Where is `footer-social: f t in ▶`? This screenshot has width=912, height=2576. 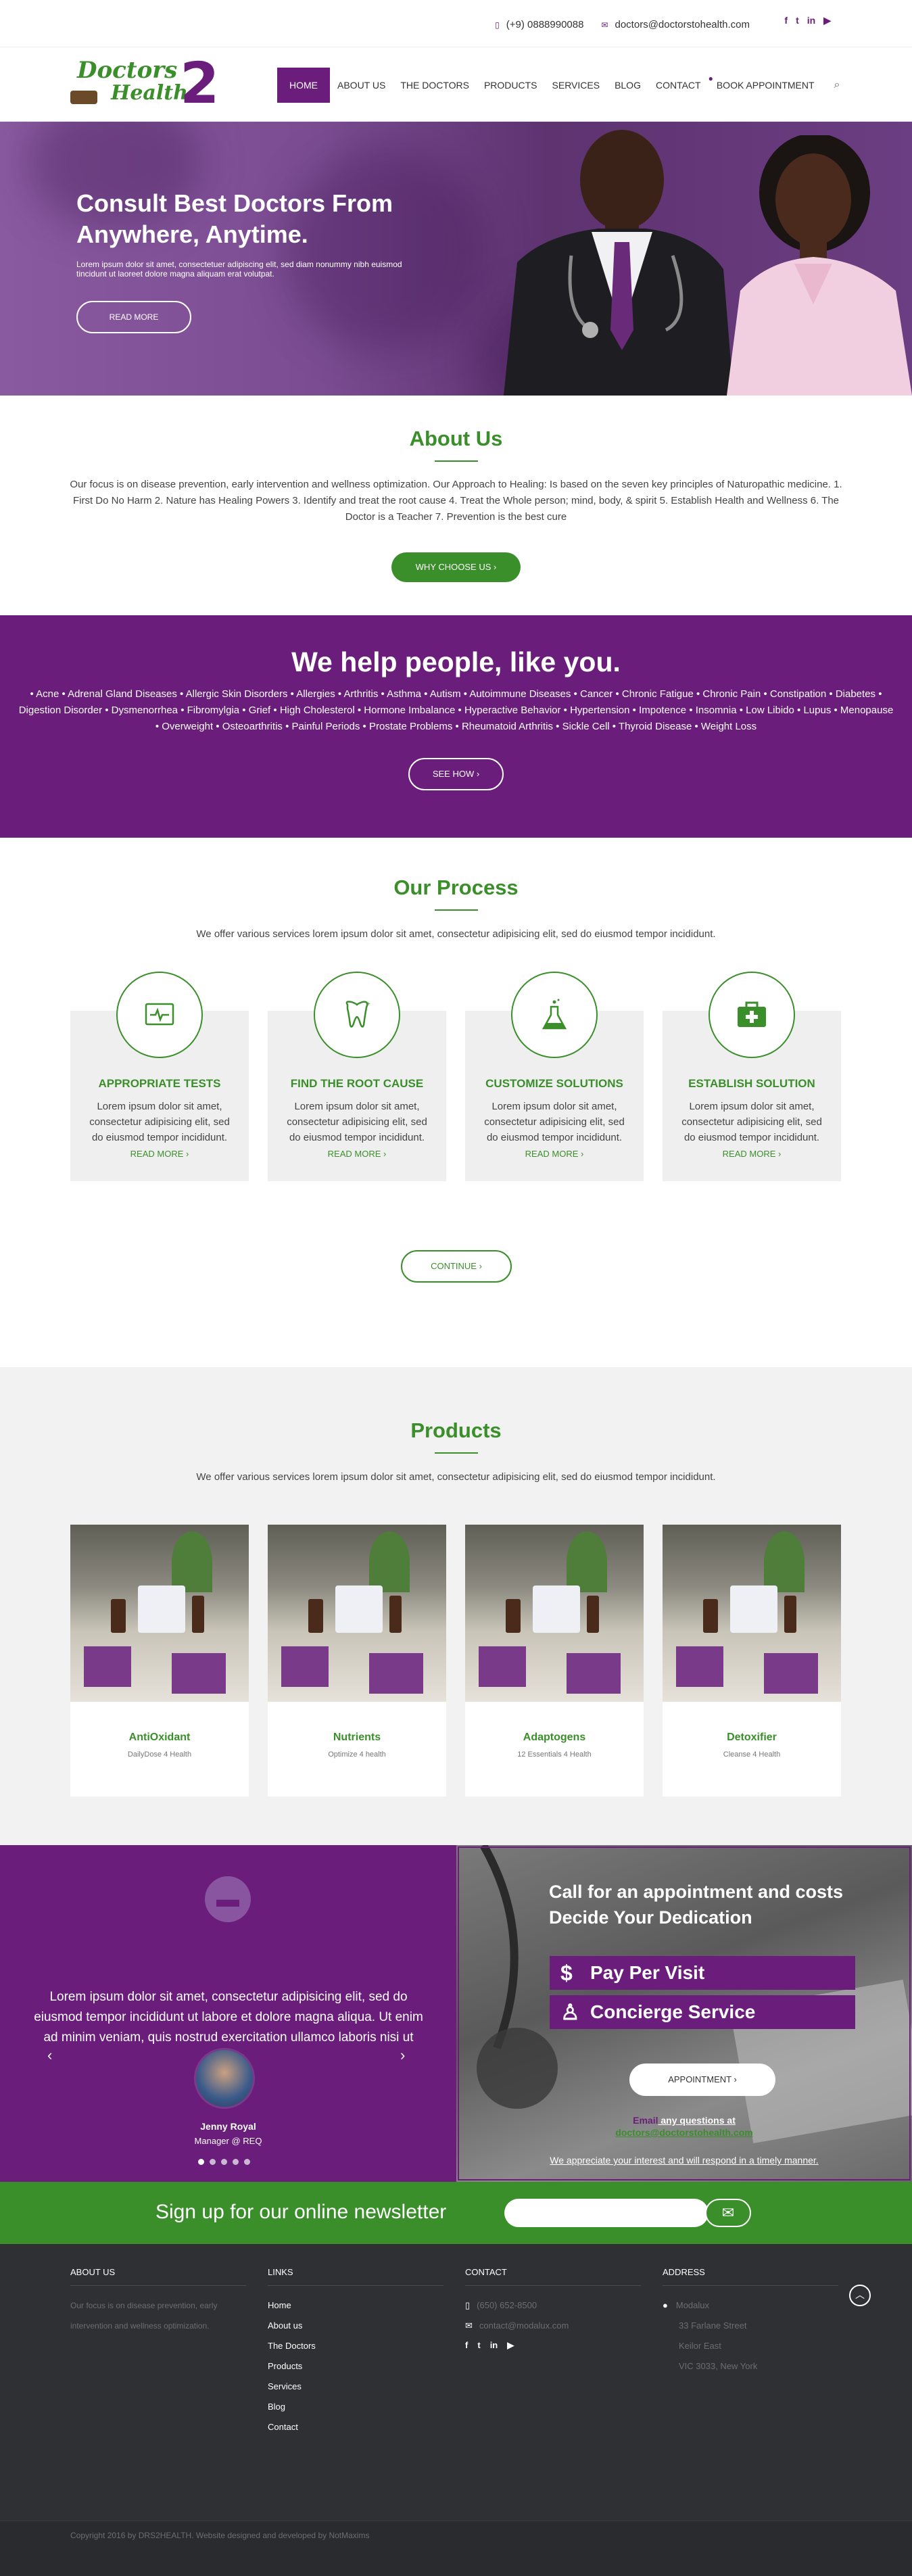
footer-social: f t in ▶ is located at coordinates (554, 2345).